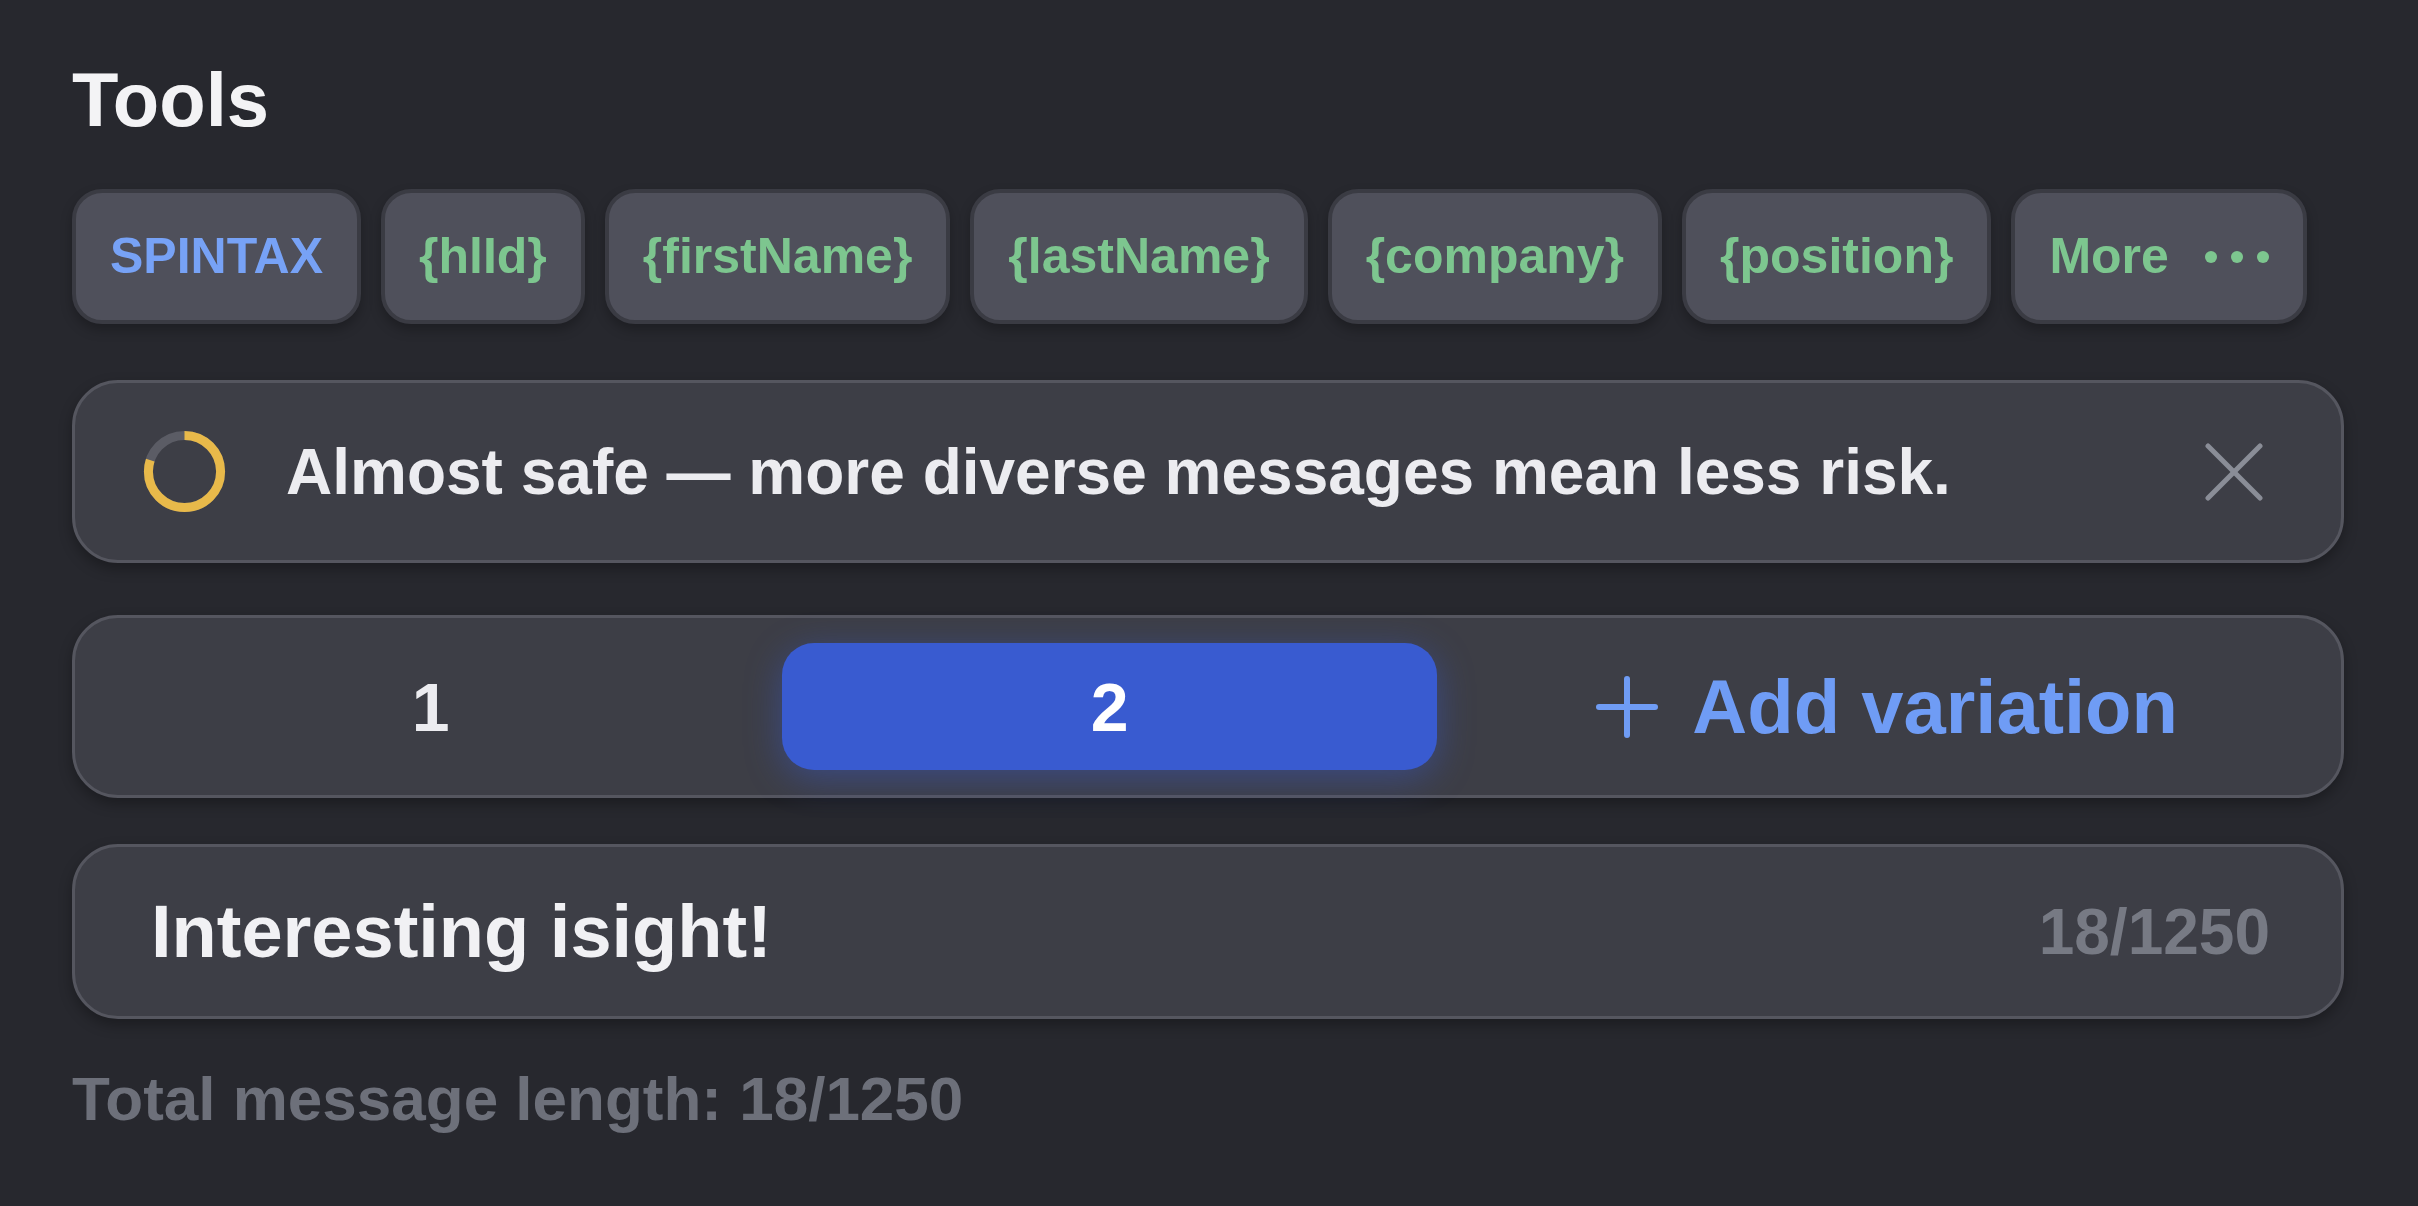  I want to click on close-icon, so click(2234, 471).